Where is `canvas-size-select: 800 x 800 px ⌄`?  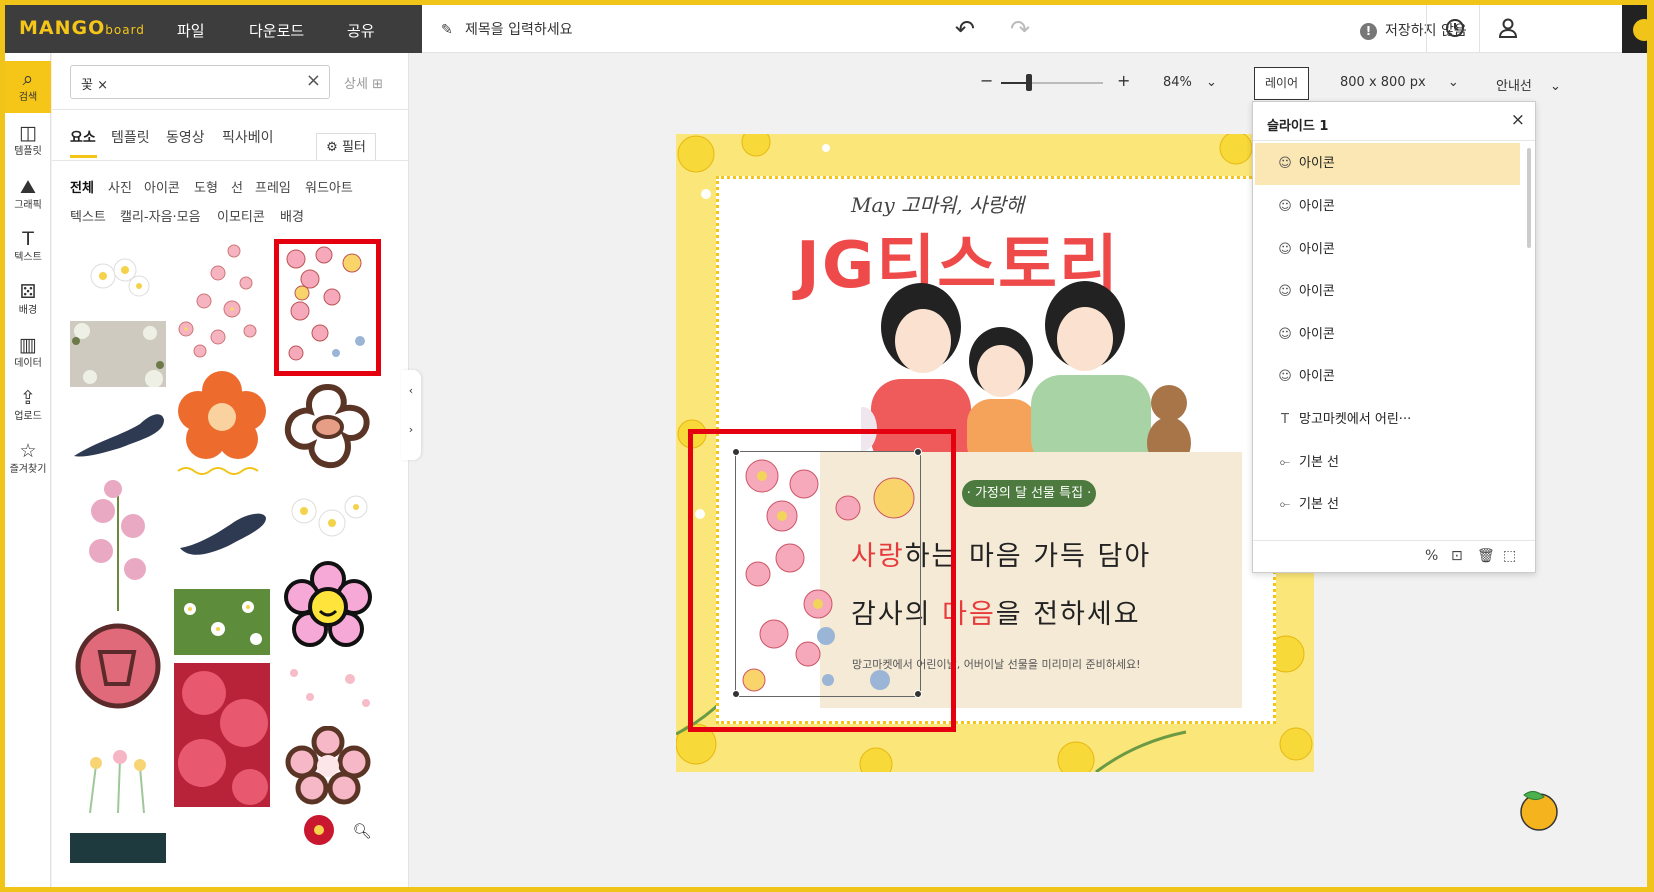 canvas-size-select: 800 x 800 px ⌄ is located at coordinates (1399, 82).